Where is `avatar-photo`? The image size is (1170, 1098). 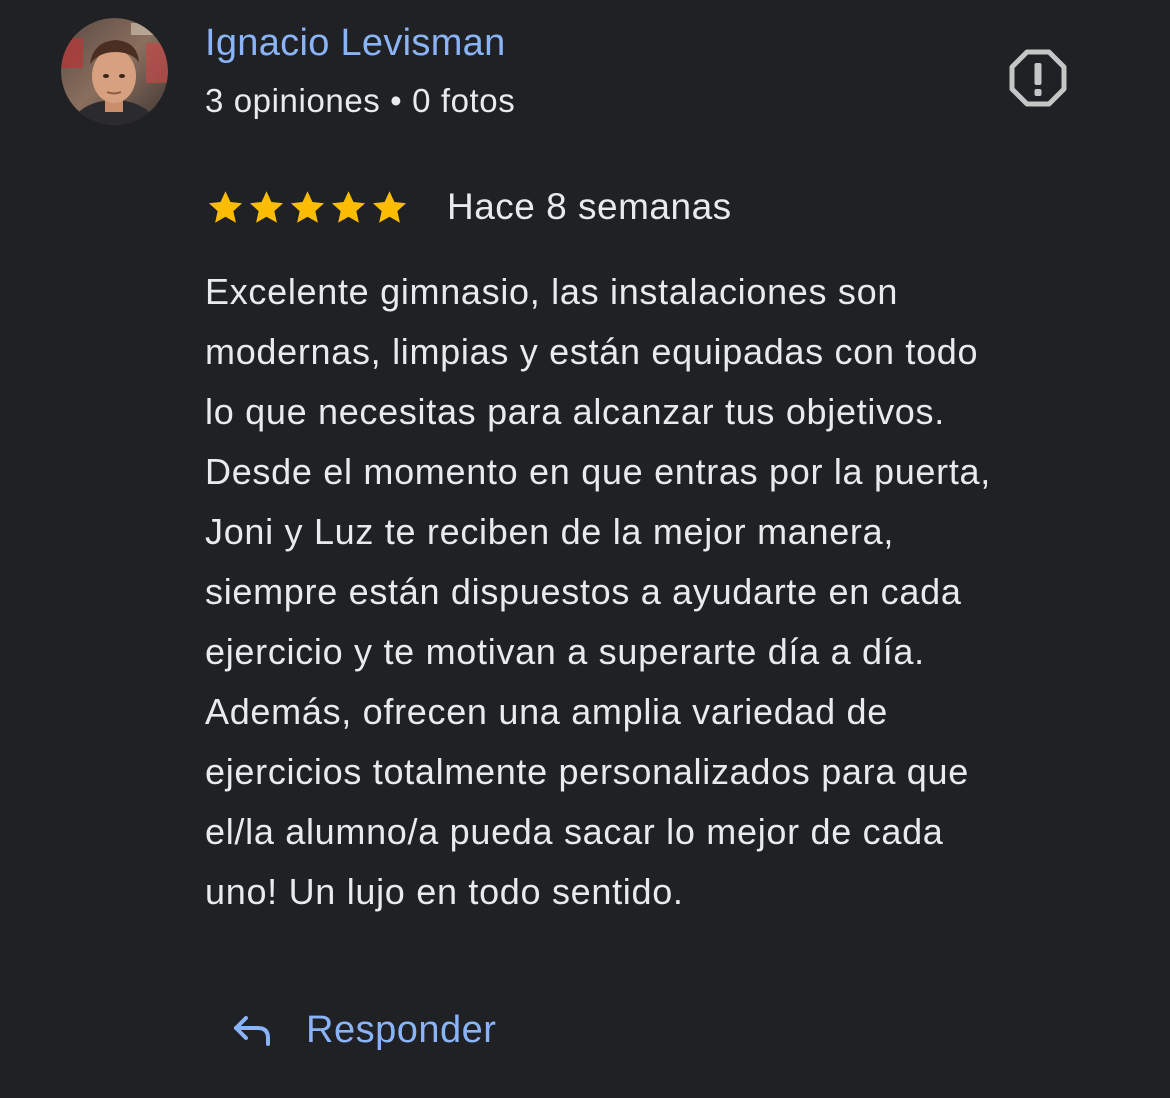
avatar-photo is located at coordinates (114, 71).